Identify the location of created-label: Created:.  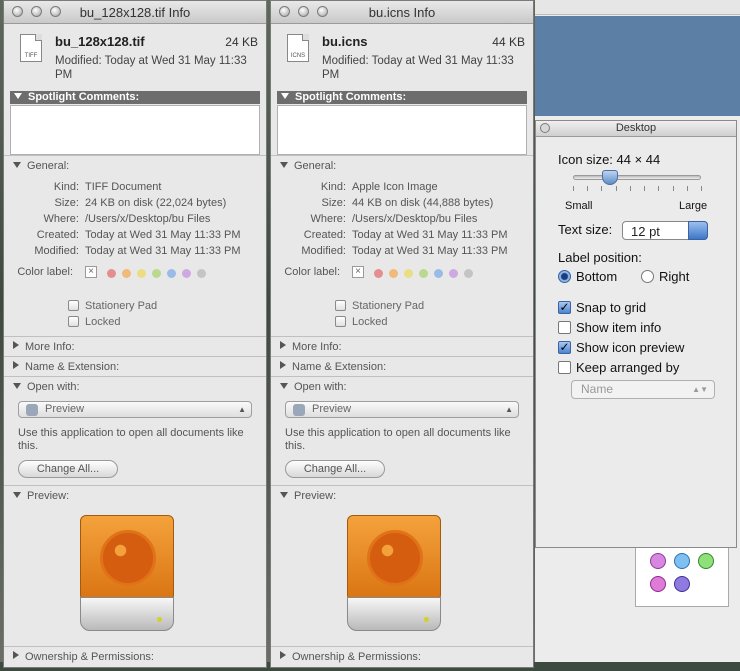
(324, 235).